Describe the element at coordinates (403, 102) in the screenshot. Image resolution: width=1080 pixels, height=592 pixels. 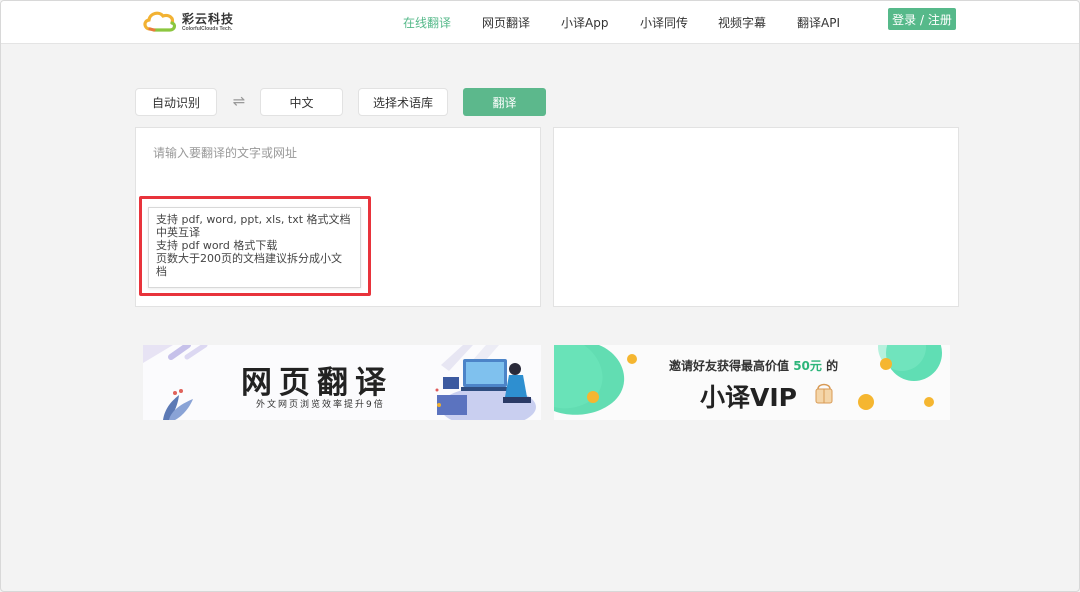
I see `glossary-select: 选择术语库` at that location.